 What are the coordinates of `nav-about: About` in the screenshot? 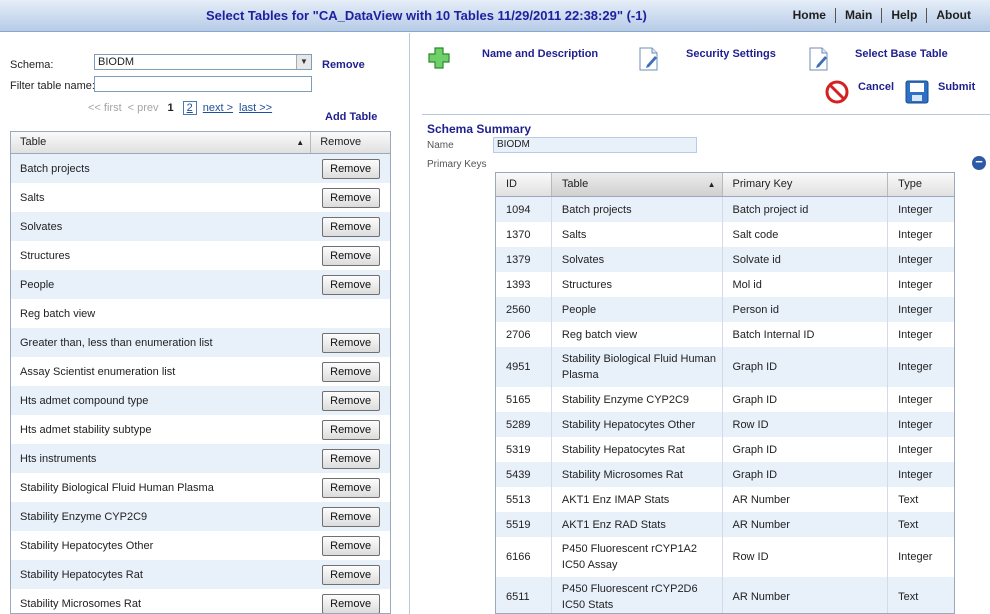 It's located at (953, 15).